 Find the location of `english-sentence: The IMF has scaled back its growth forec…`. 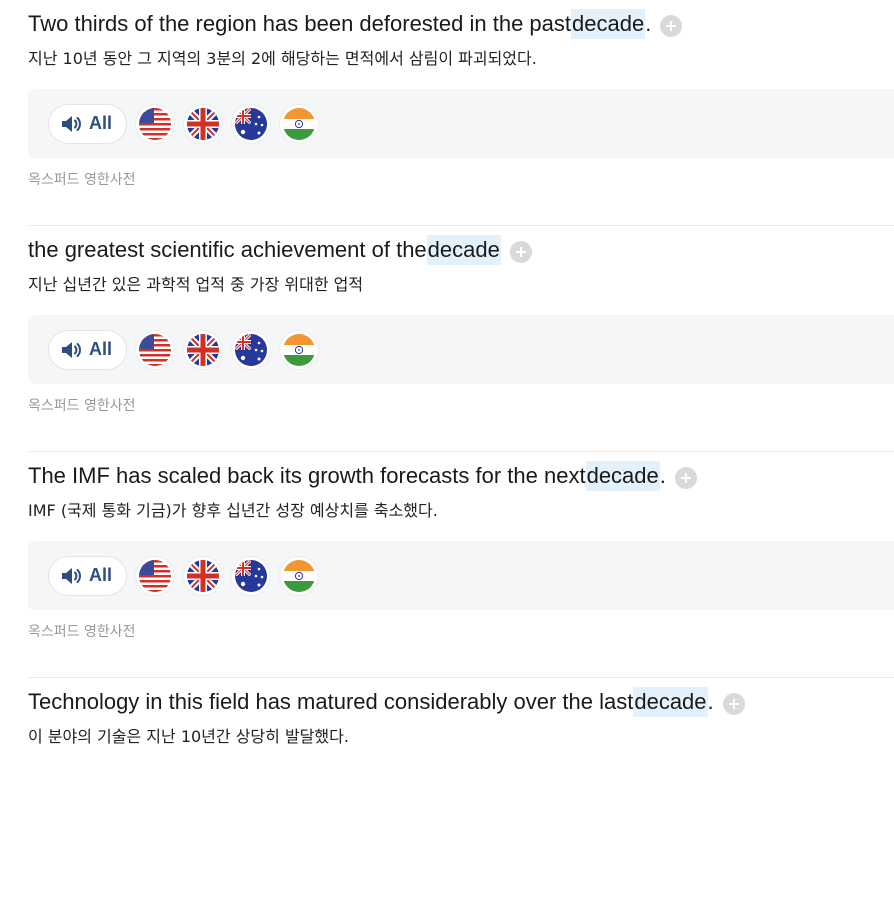

english-sentence: The IMF has scaled back its growth forec… is located at coordinates (461, 471).